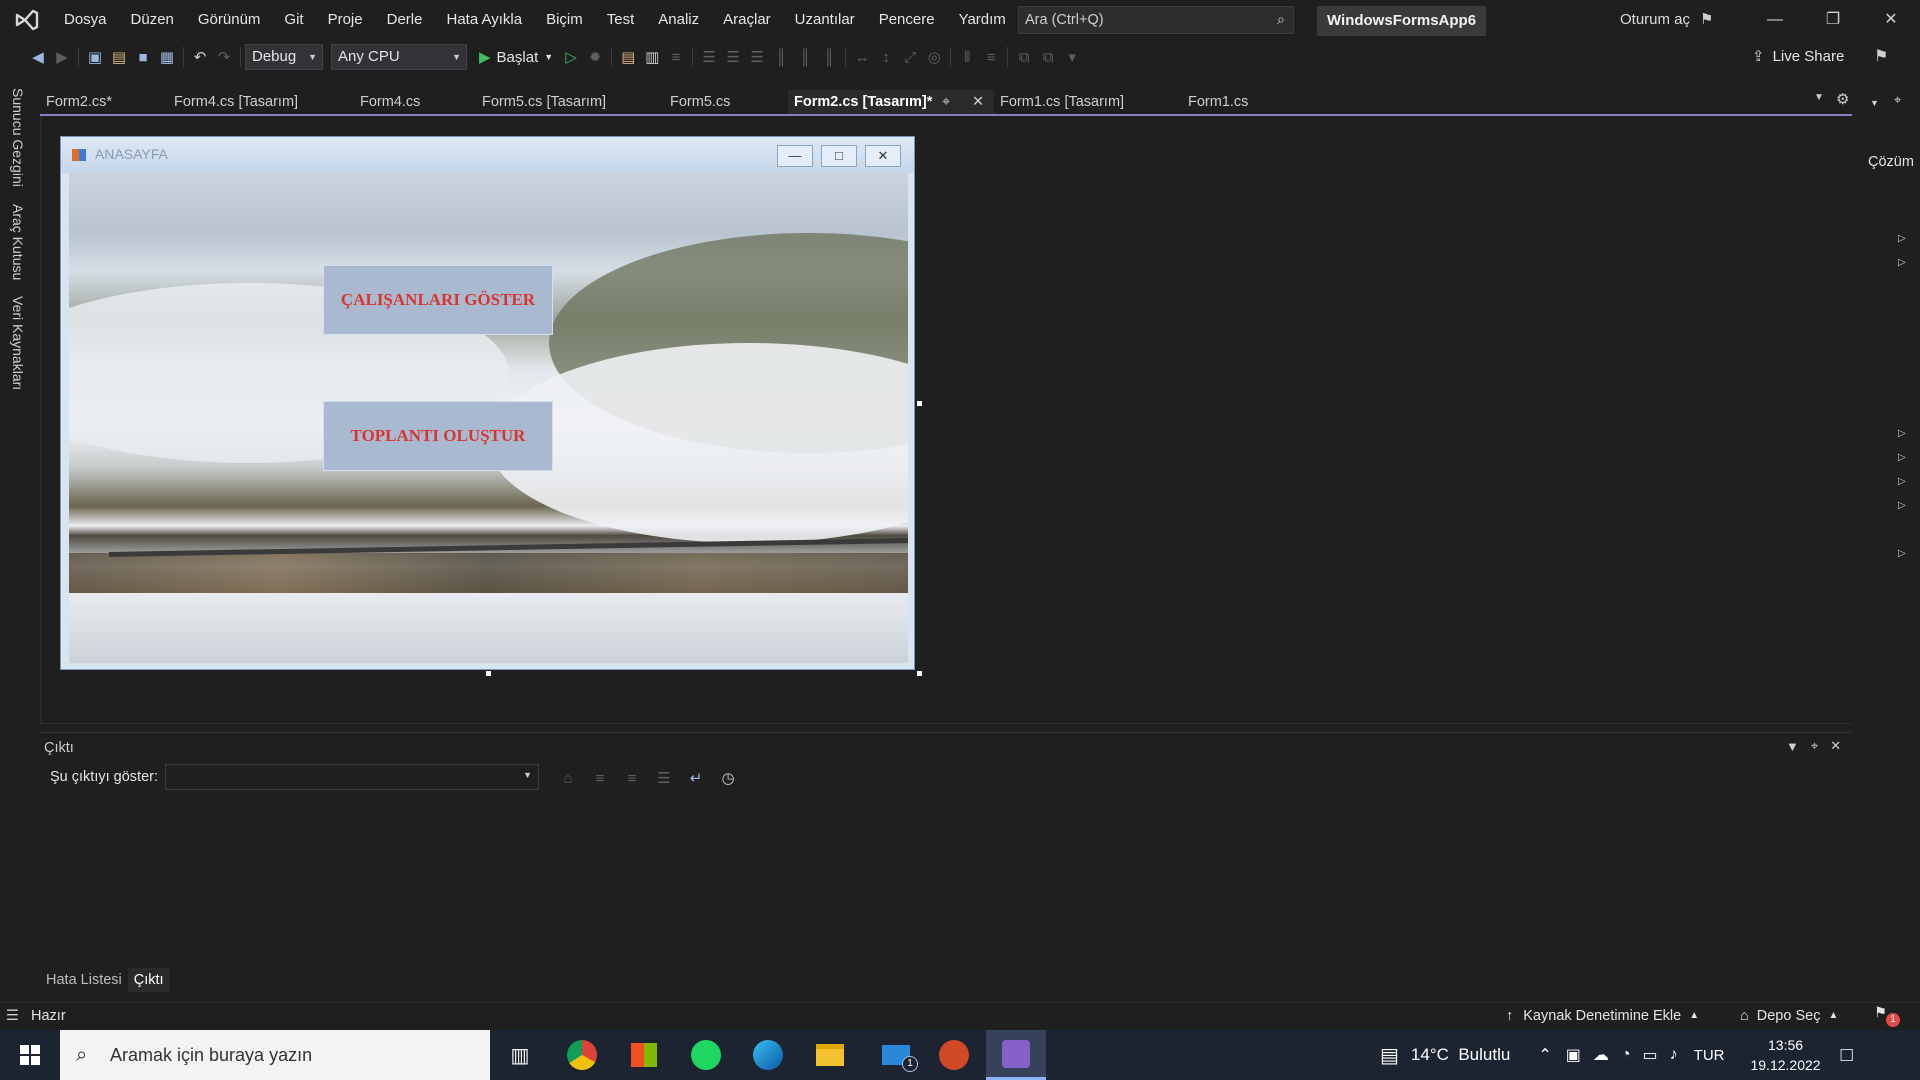  What do you see at coordinates (954, 1055) in the screenshot?
I see `powerpoint-icon` at bounding box center [954, 1055].